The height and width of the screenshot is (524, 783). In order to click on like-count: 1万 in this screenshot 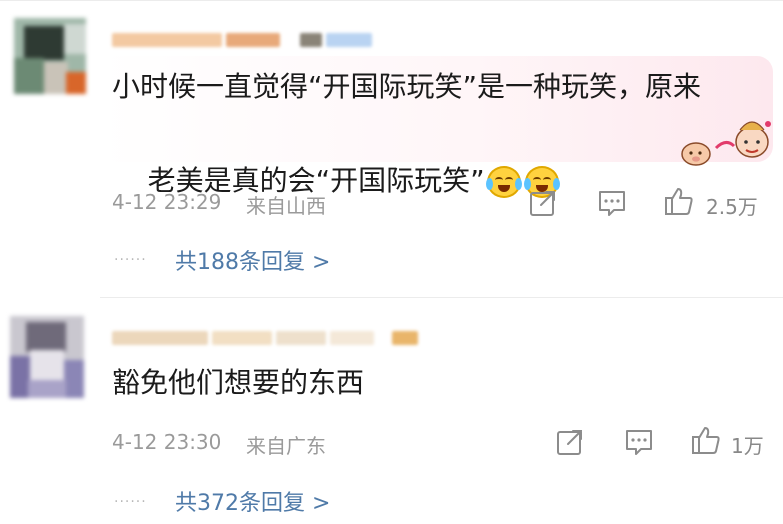, I will do `click(747, 446)`.